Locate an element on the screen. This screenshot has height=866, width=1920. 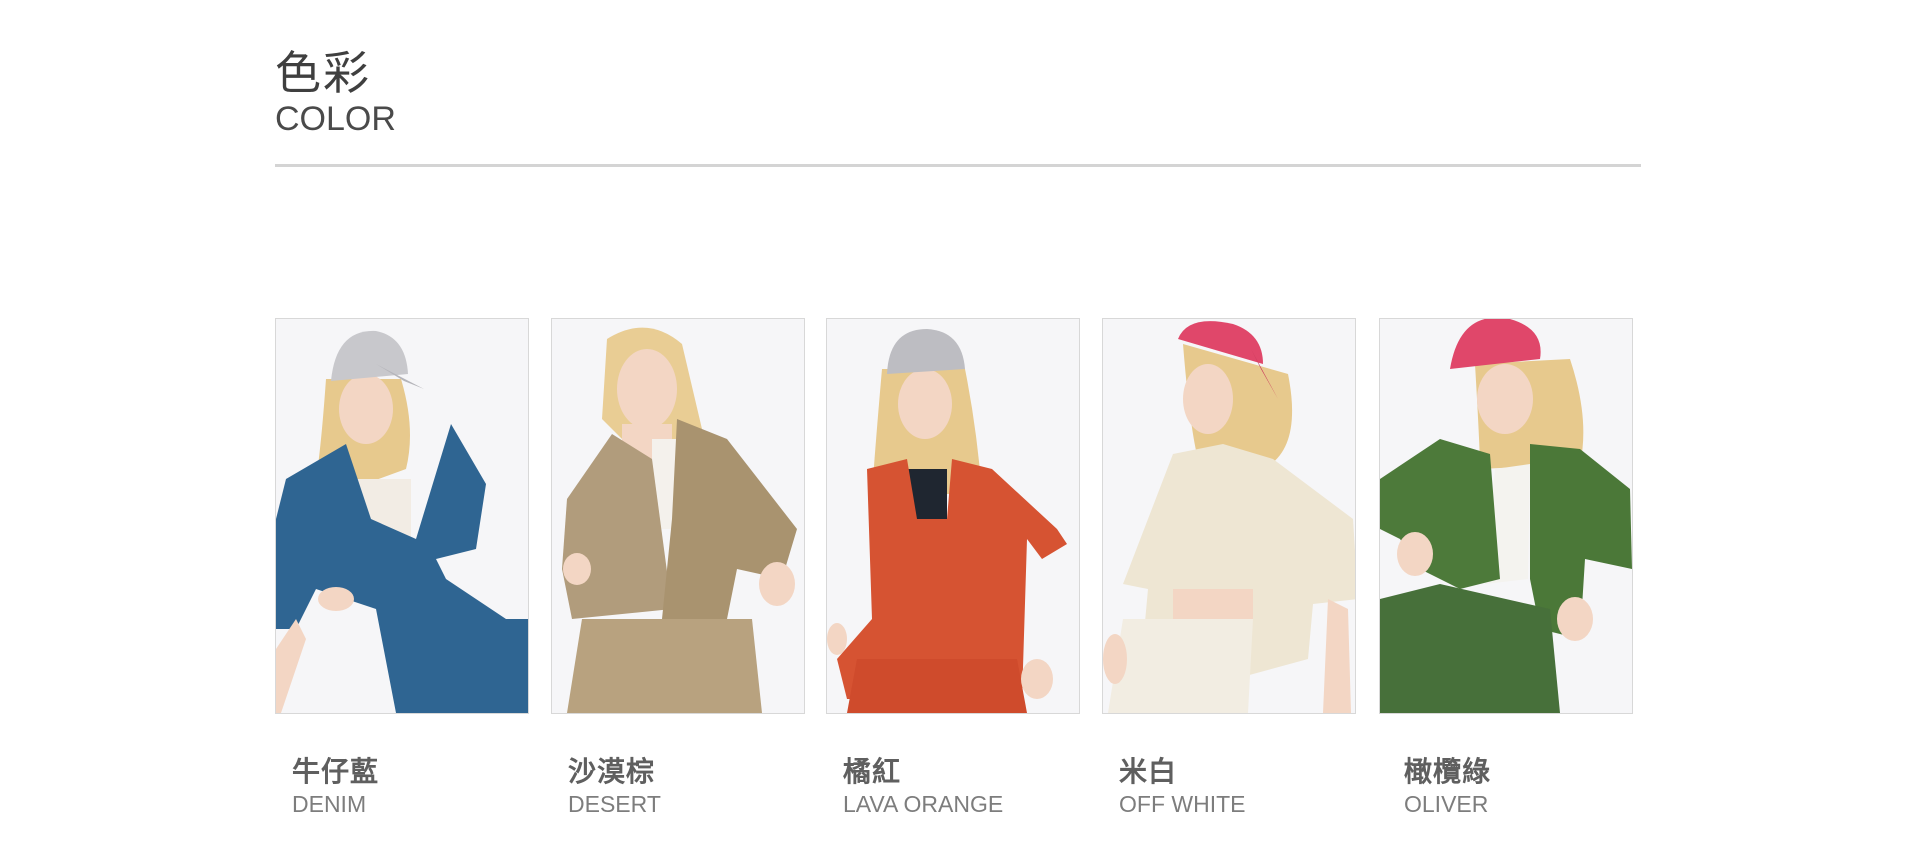
header-divider is located at coordinates (958, 165).